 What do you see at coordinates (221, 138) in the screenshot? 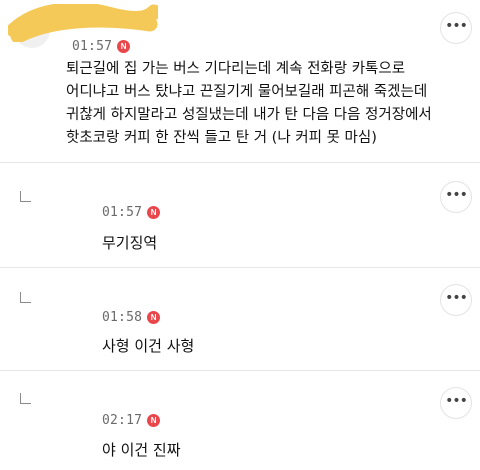
I see `post-body-line: 핫초코랑 커피 한 잔씩 들고 탄 거 (나 커피 못 마심)` at bounding box center [221, 138].